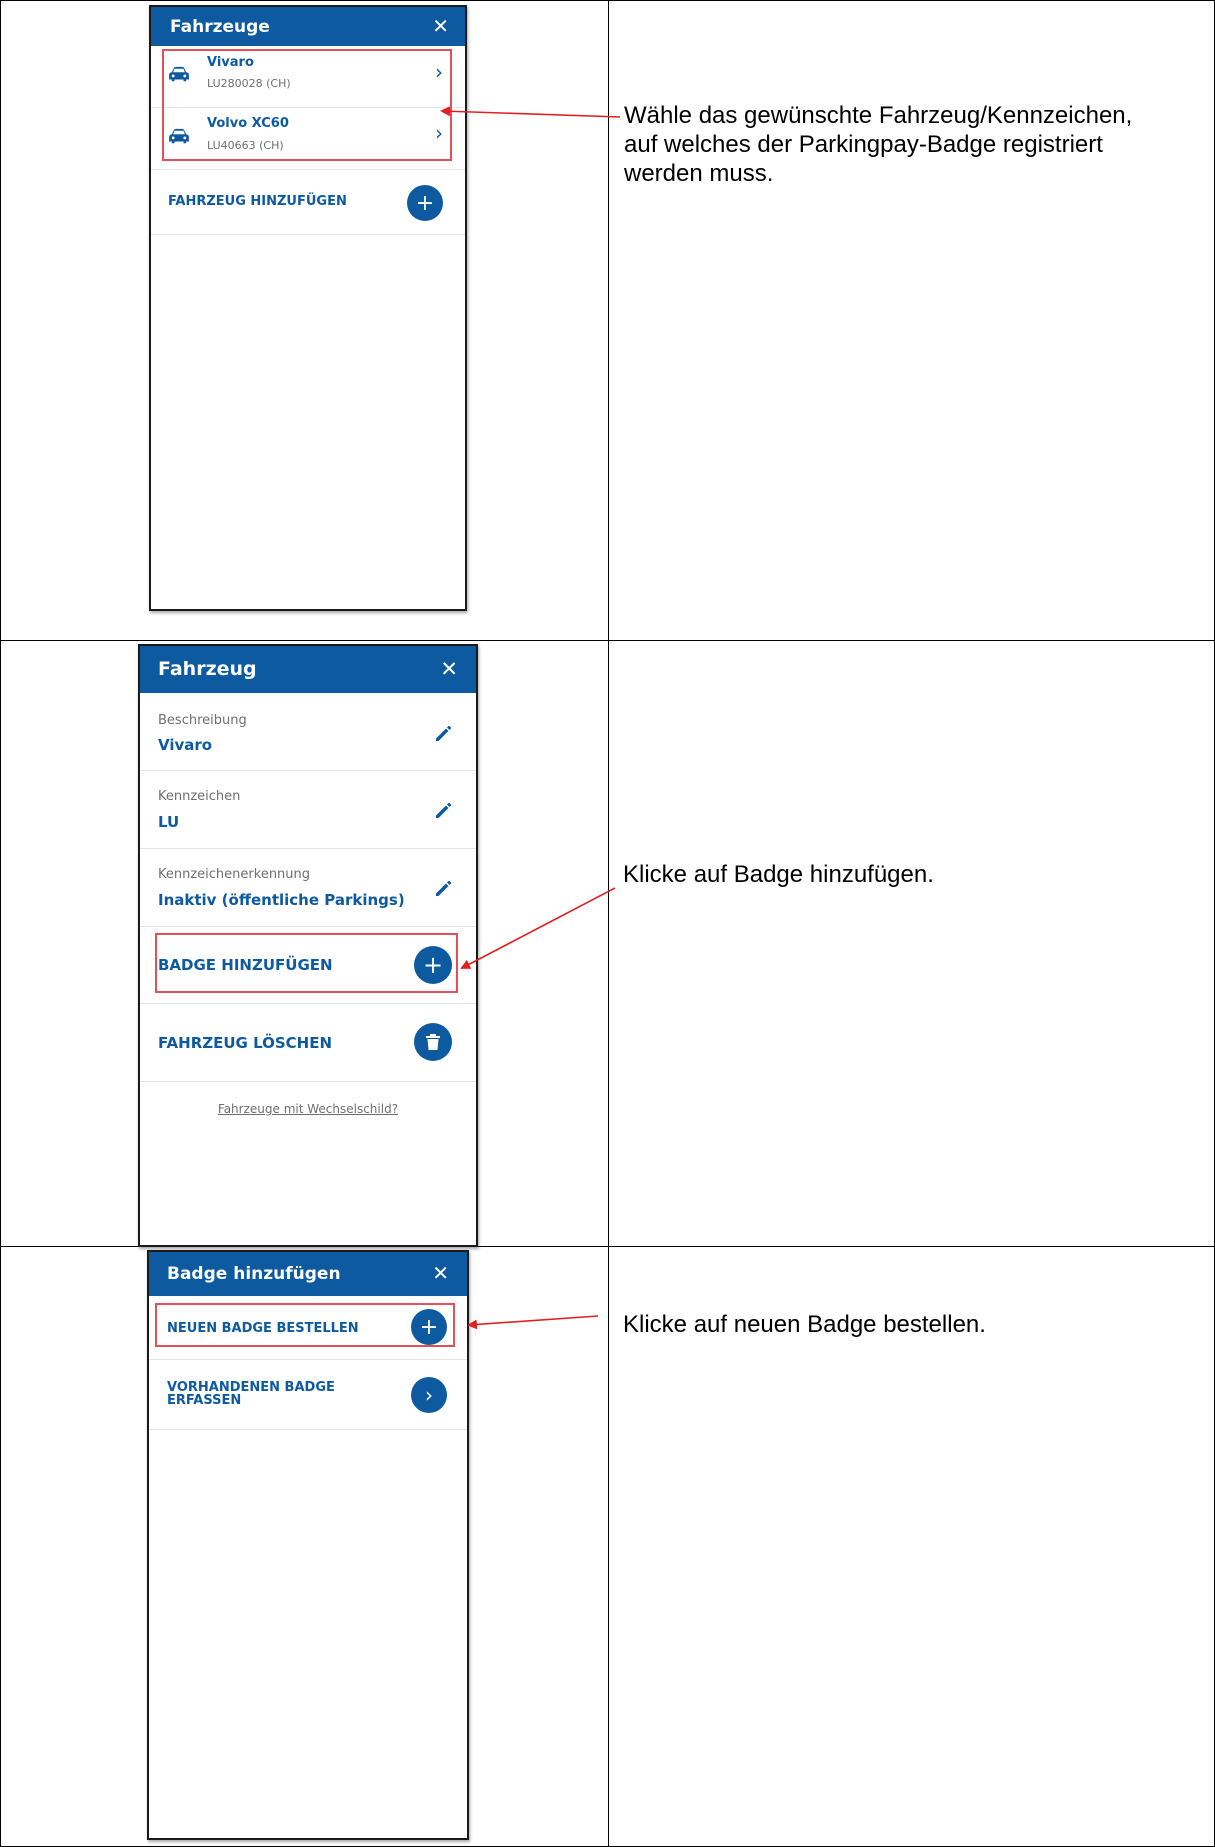 The width and height of the screenshot is (1215, 1847). I want to click on callout-arrows, so click(530, 718).